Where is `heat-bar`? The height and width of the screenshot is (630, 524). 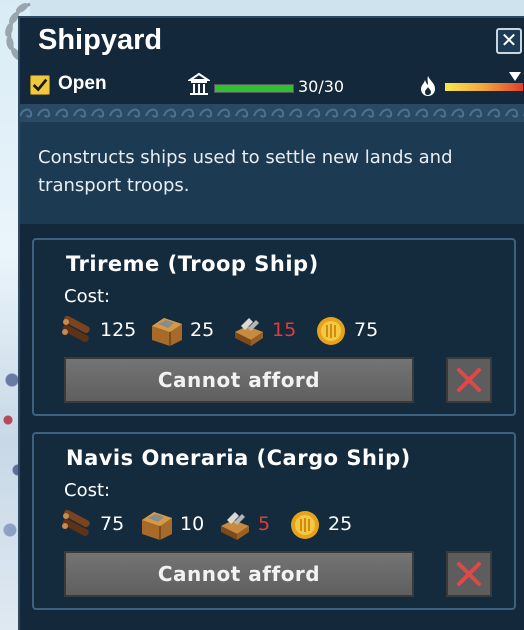 heat-bar is located at coordinates (484, 87).